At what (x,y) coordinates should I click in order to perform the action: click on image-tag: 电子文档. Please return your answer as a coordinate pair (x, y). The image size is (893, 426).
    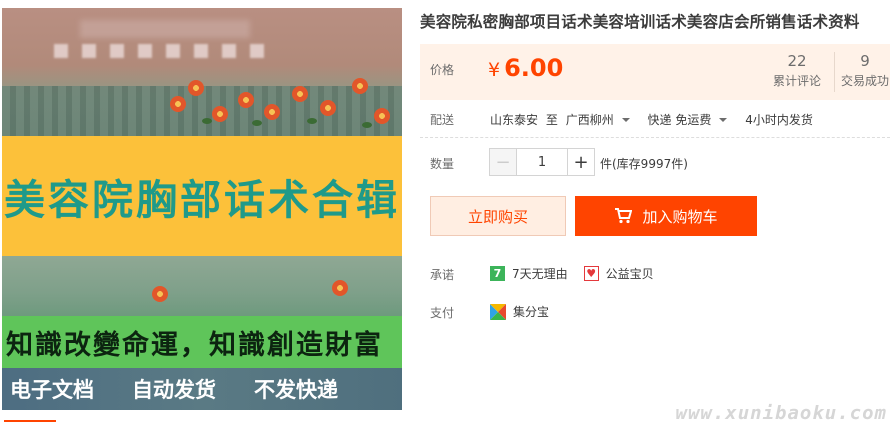
    Looking at the image, I should click on (52, 389).